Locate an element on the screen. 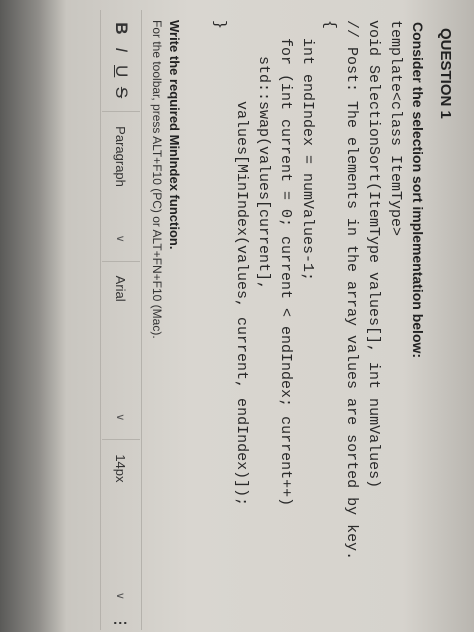  font-size-select: 14px ∨ is located at coordinates (121, 529).